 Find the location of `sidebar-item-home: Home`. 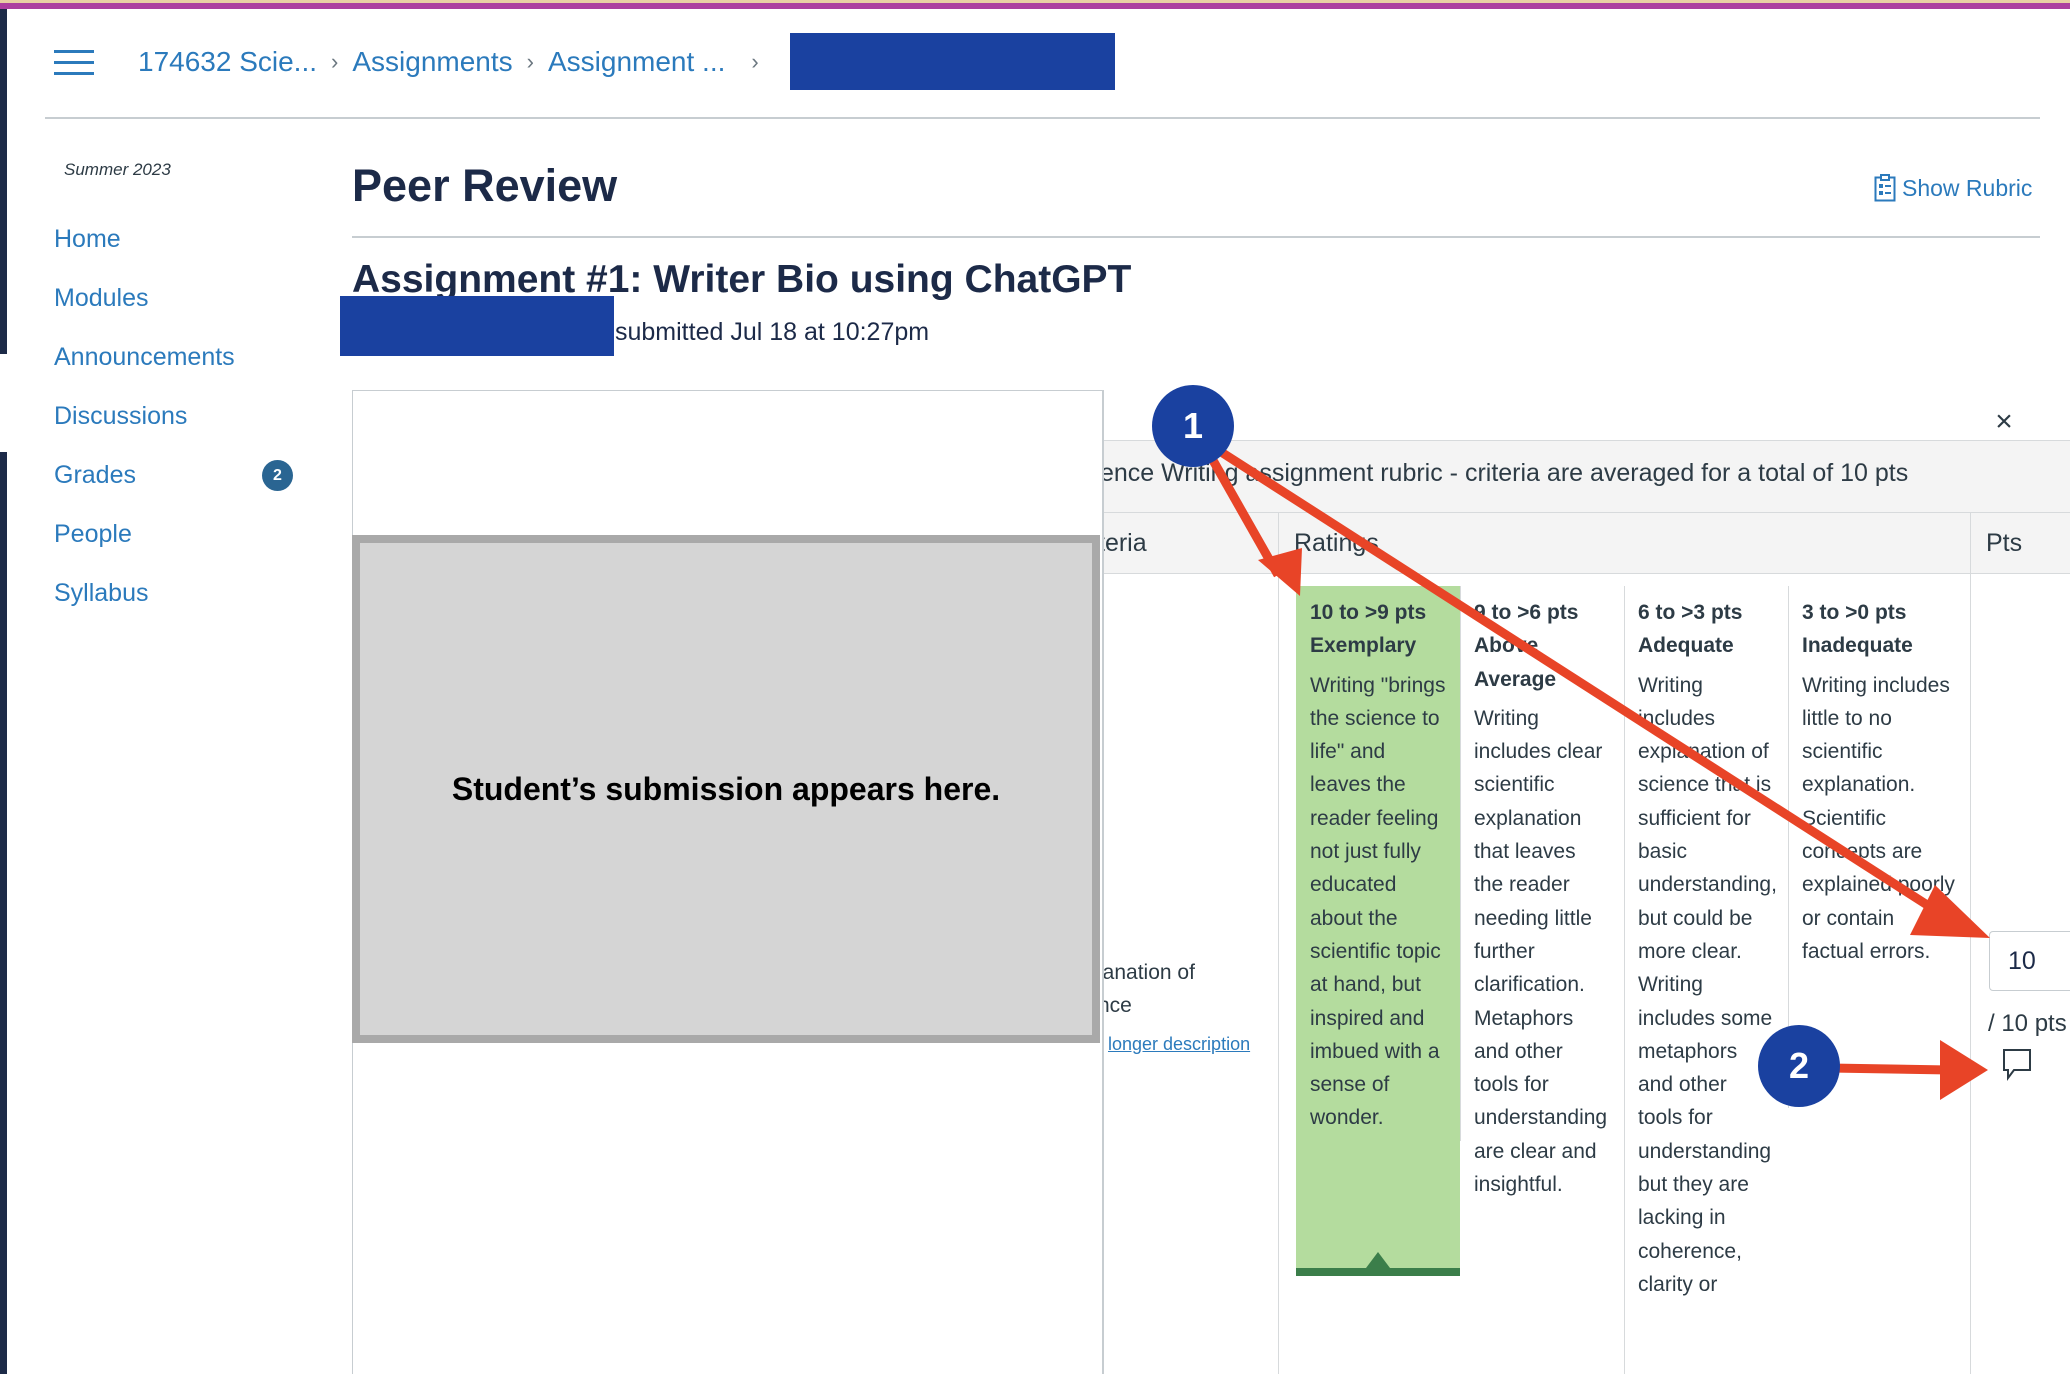

sidebar-item-home: Home is located at coordinates (179, 239).